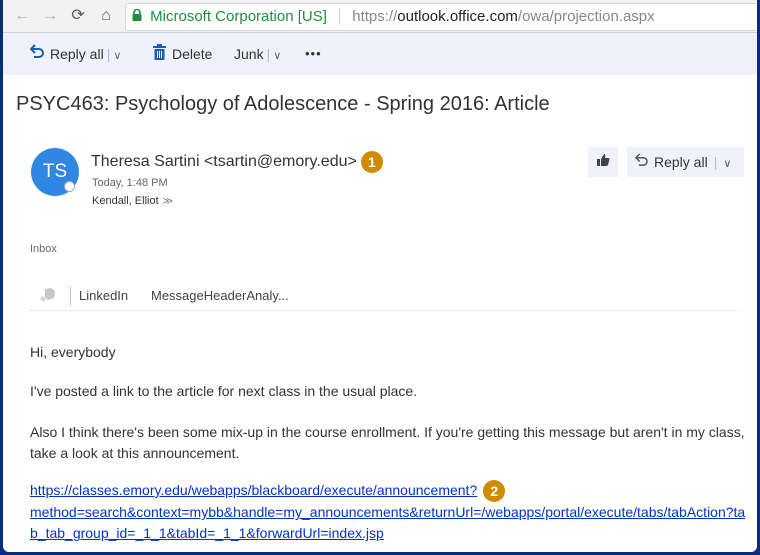 The width and height of the screenshot is (760, 555). What do you see at coordinates (159, 55) in the screenshot?
I see `trash-icon` at bounding box center [159, 55].